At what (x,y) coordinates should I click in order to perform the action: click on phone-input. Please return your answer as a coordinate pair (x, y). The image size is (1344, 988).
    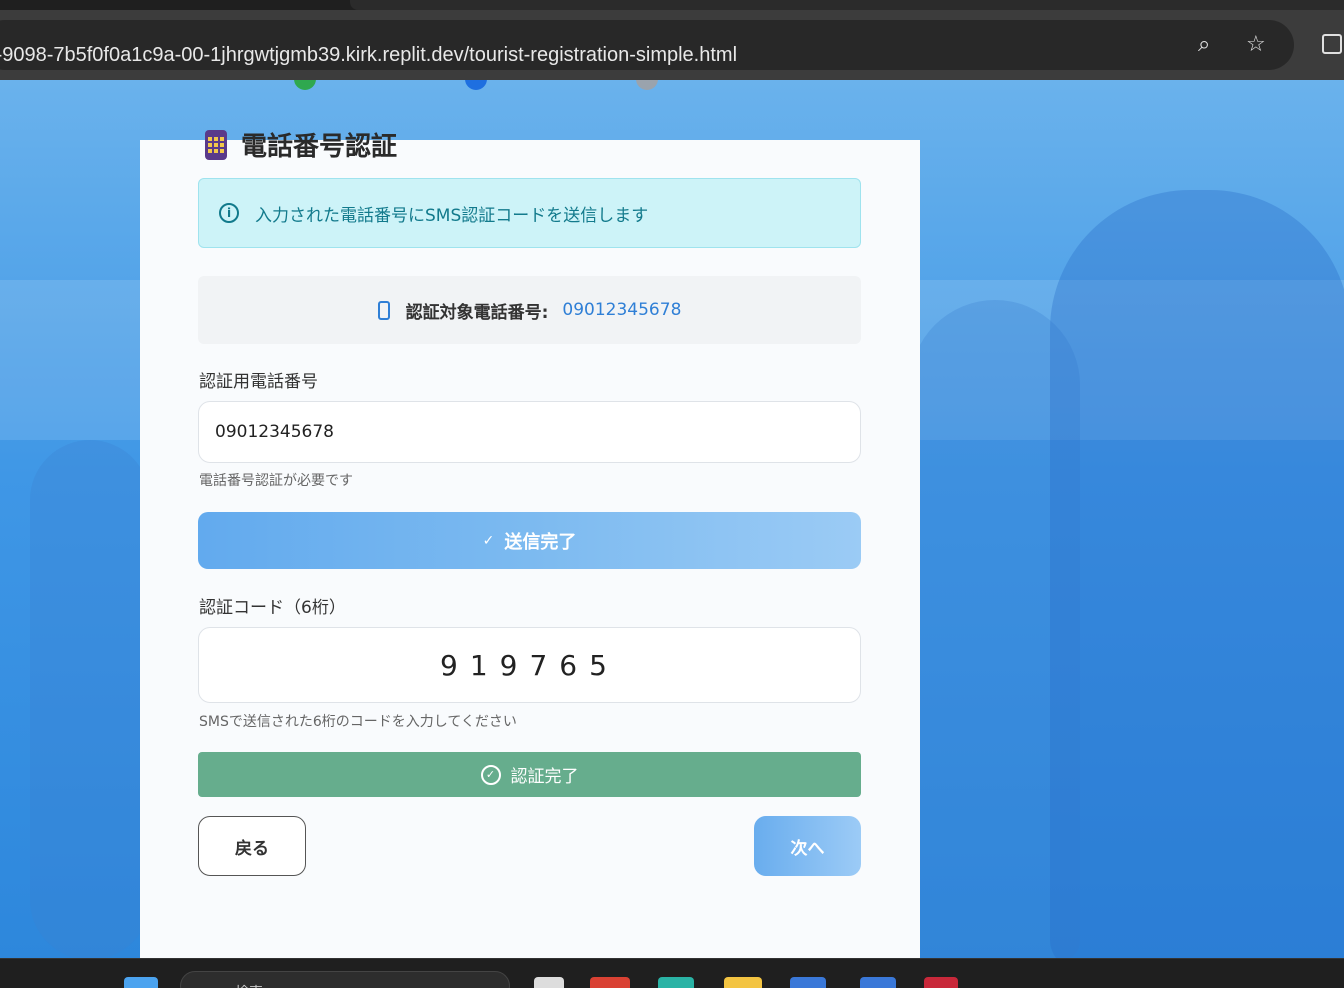
    Looking at the image, I should click on (529, 432).